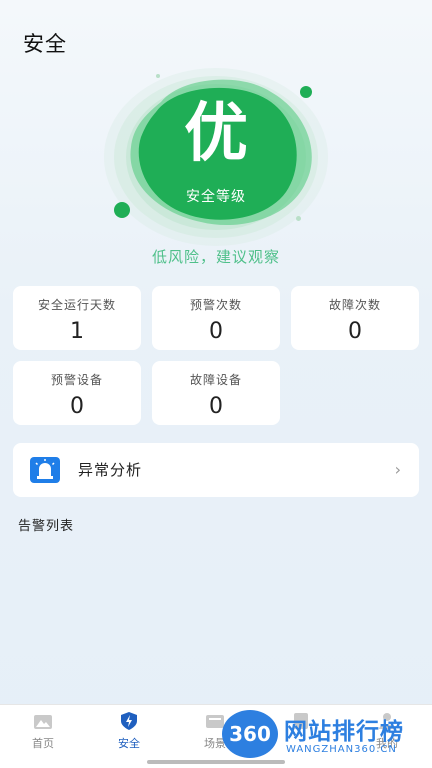 Image resolution: width=432 pixels, height=768 pixels. I want to click on risk-level-text: 低风险，建议观察, so click(215, 257).